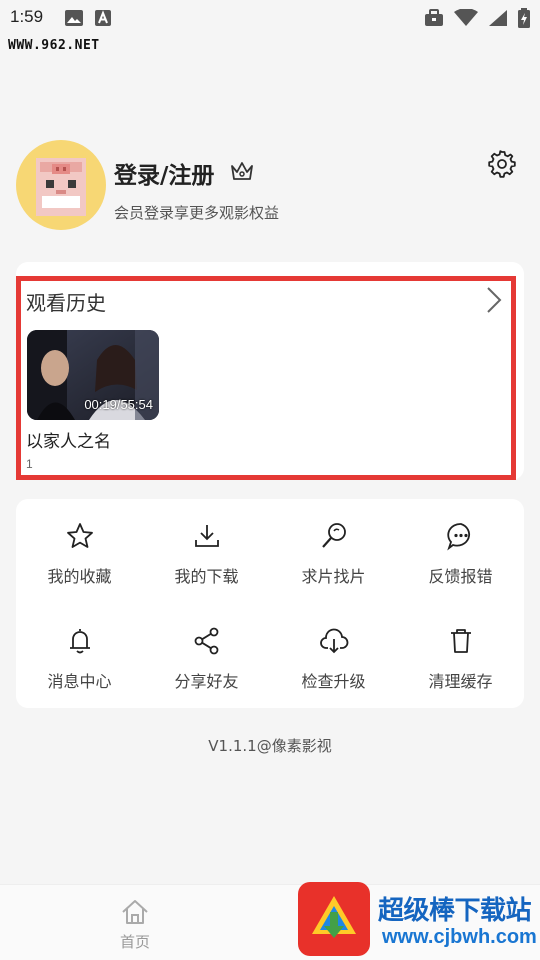 Image resolution: width=540 pixels, height=960 pixels. Describe the element at coordinates (333, 535) in the screenshot. I see `search-icon` at that location.